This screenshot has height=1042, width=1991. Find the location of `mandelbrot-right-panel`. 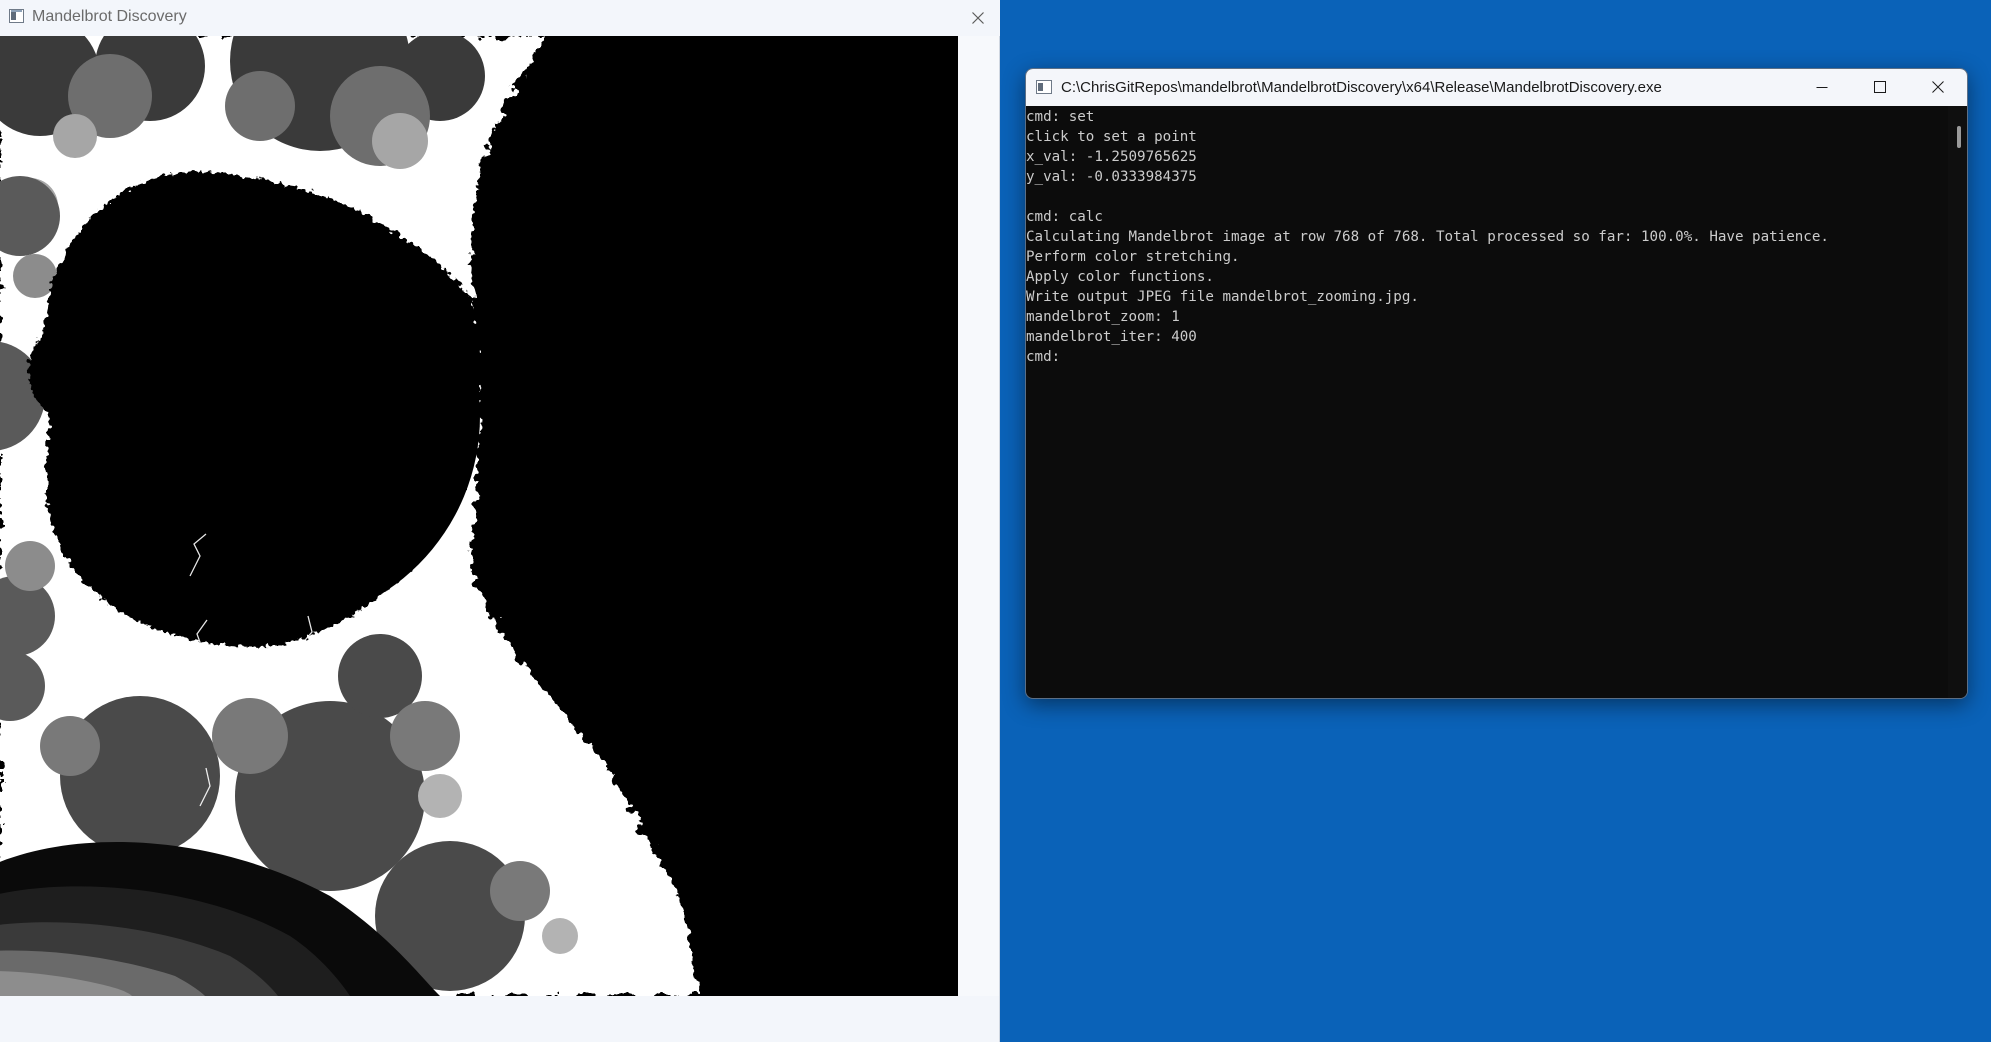

mandelbrot-right-panel is located at coordinates (978, 516).